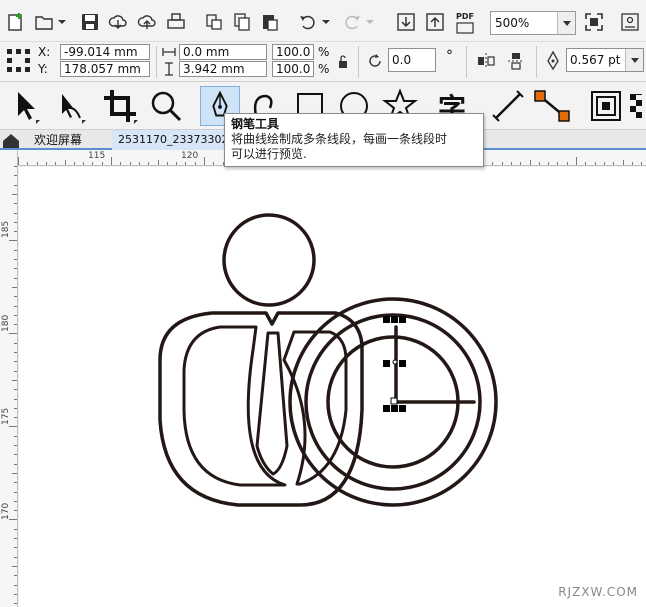 Image resolution: width=646 pixels, height=607 pixels. What do you see at coordinates (120, 106) in the screenshot?
I see `crop-tool-icon` at bounding box center [120, 106].